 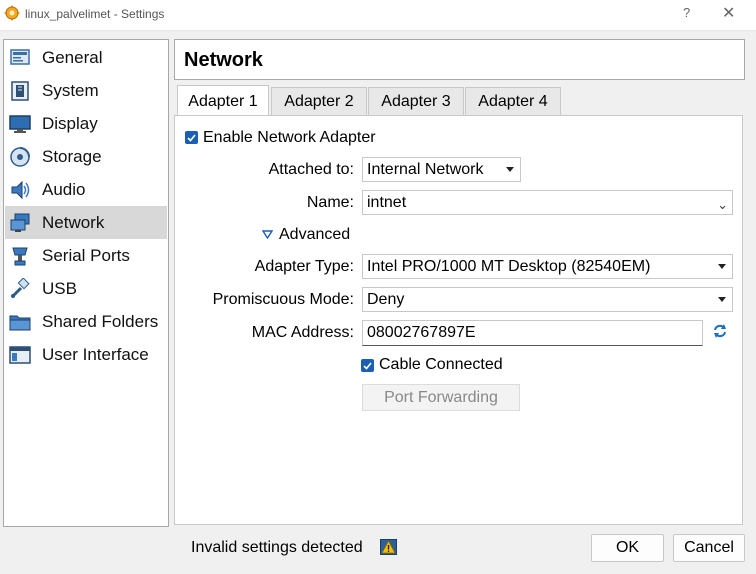 I want to click on attached-to-value: Internal Network, so click(x=425, y=169).